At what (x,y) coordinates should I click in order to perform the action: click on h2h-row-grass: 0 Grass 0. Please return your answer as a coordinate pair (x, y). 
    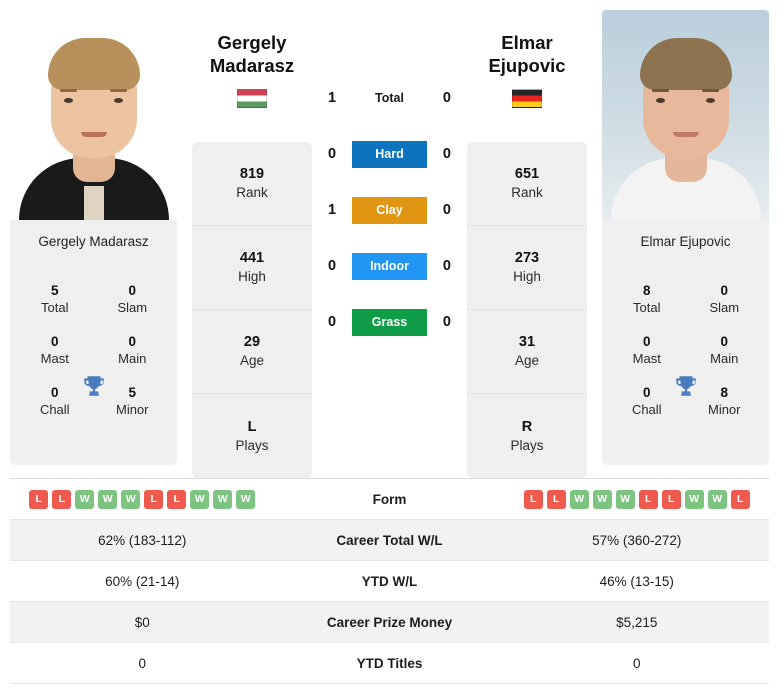
    Looking at the image, I should click on (389, 322).